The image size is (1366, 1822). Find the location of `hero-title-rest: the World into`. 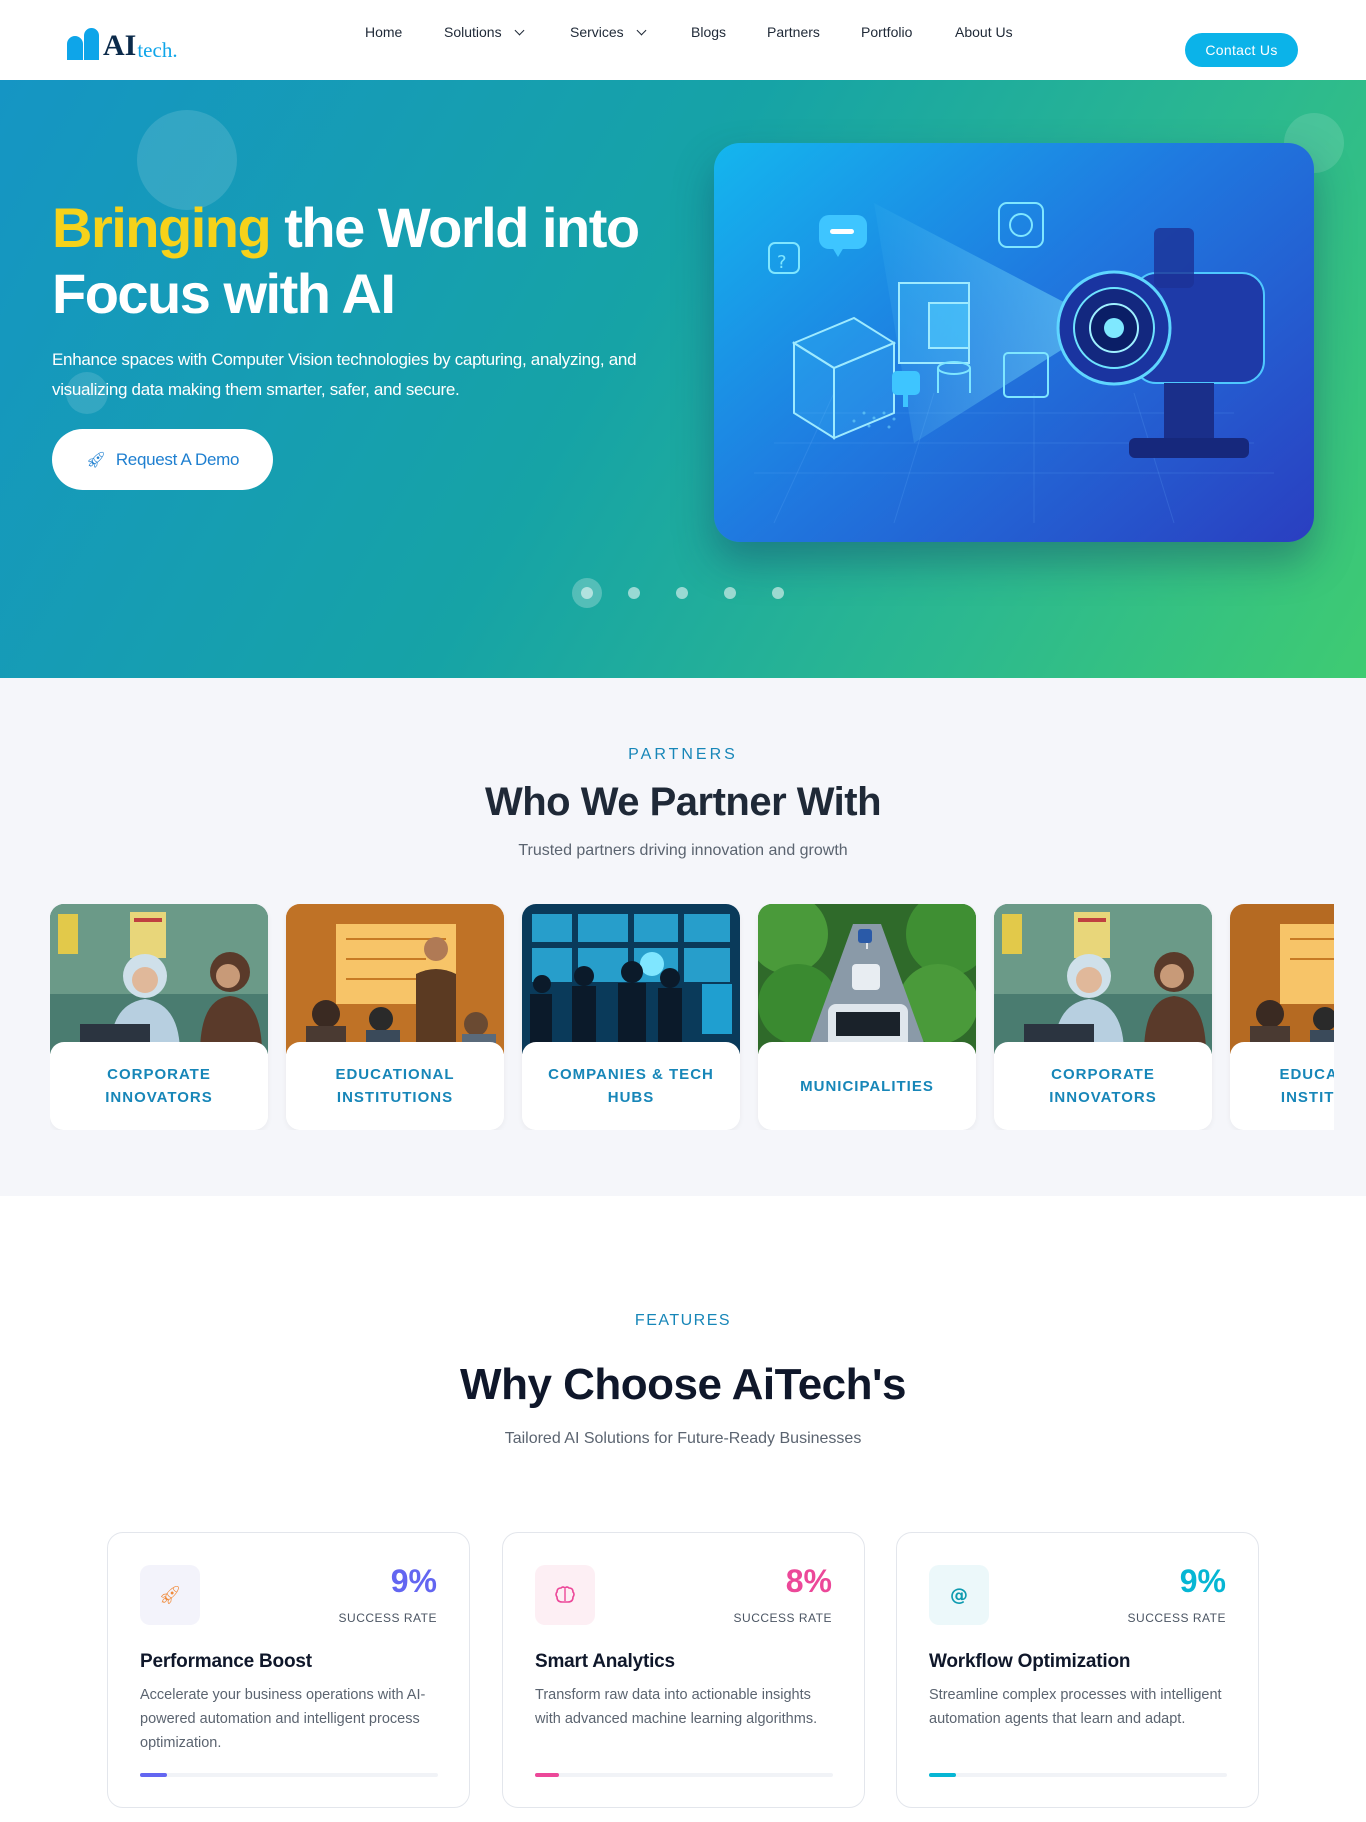

hero-title-rest: the World into is located at coordinates (455, 227).